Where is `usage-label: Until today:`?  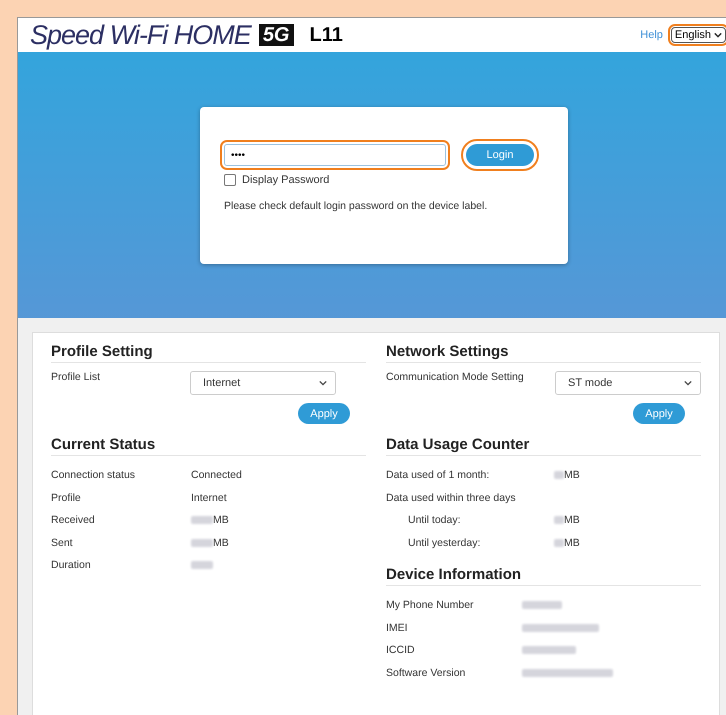
usage-label: Until today: is located at coordinates (434, 520).